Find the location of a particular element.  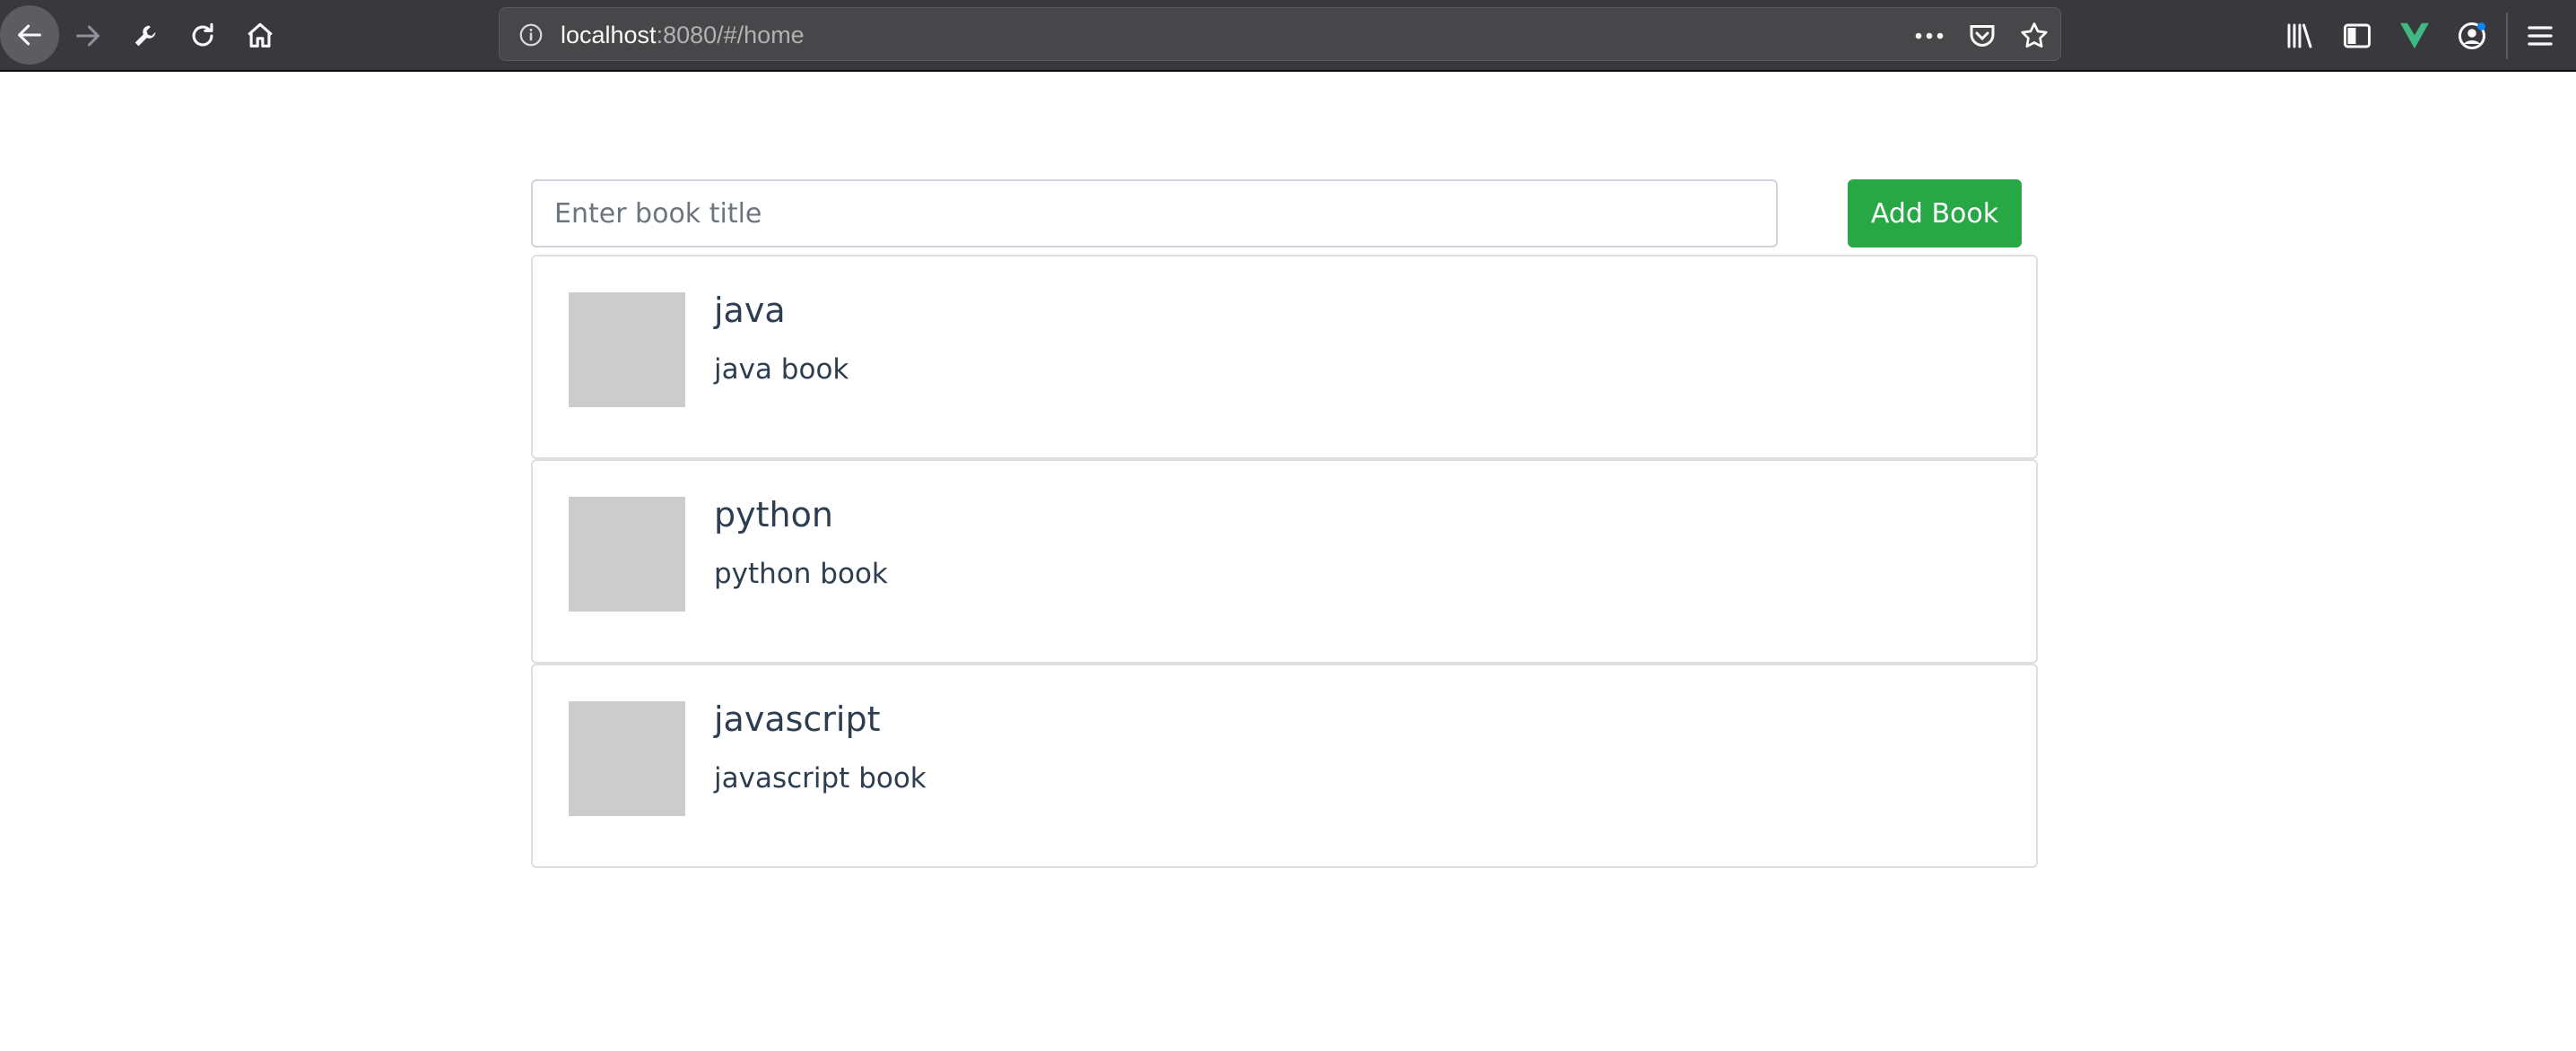

forward-button is located at coordinates (88, 36).